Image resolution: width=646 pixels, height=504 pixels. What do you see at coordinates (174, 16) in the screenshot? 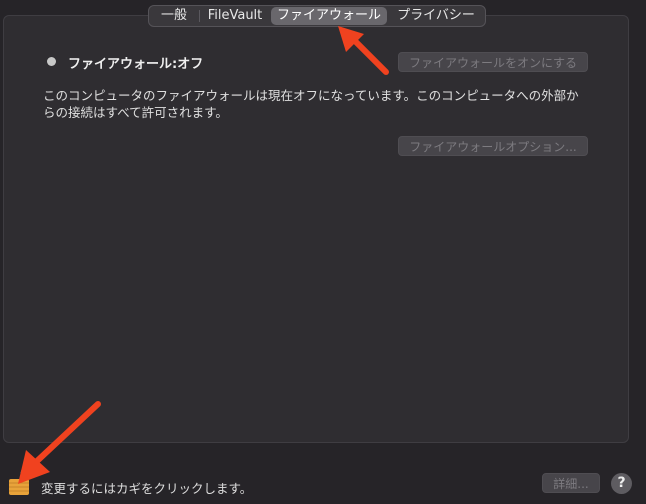
I see `tab-general: 一般` at bounding box center [174, 16].